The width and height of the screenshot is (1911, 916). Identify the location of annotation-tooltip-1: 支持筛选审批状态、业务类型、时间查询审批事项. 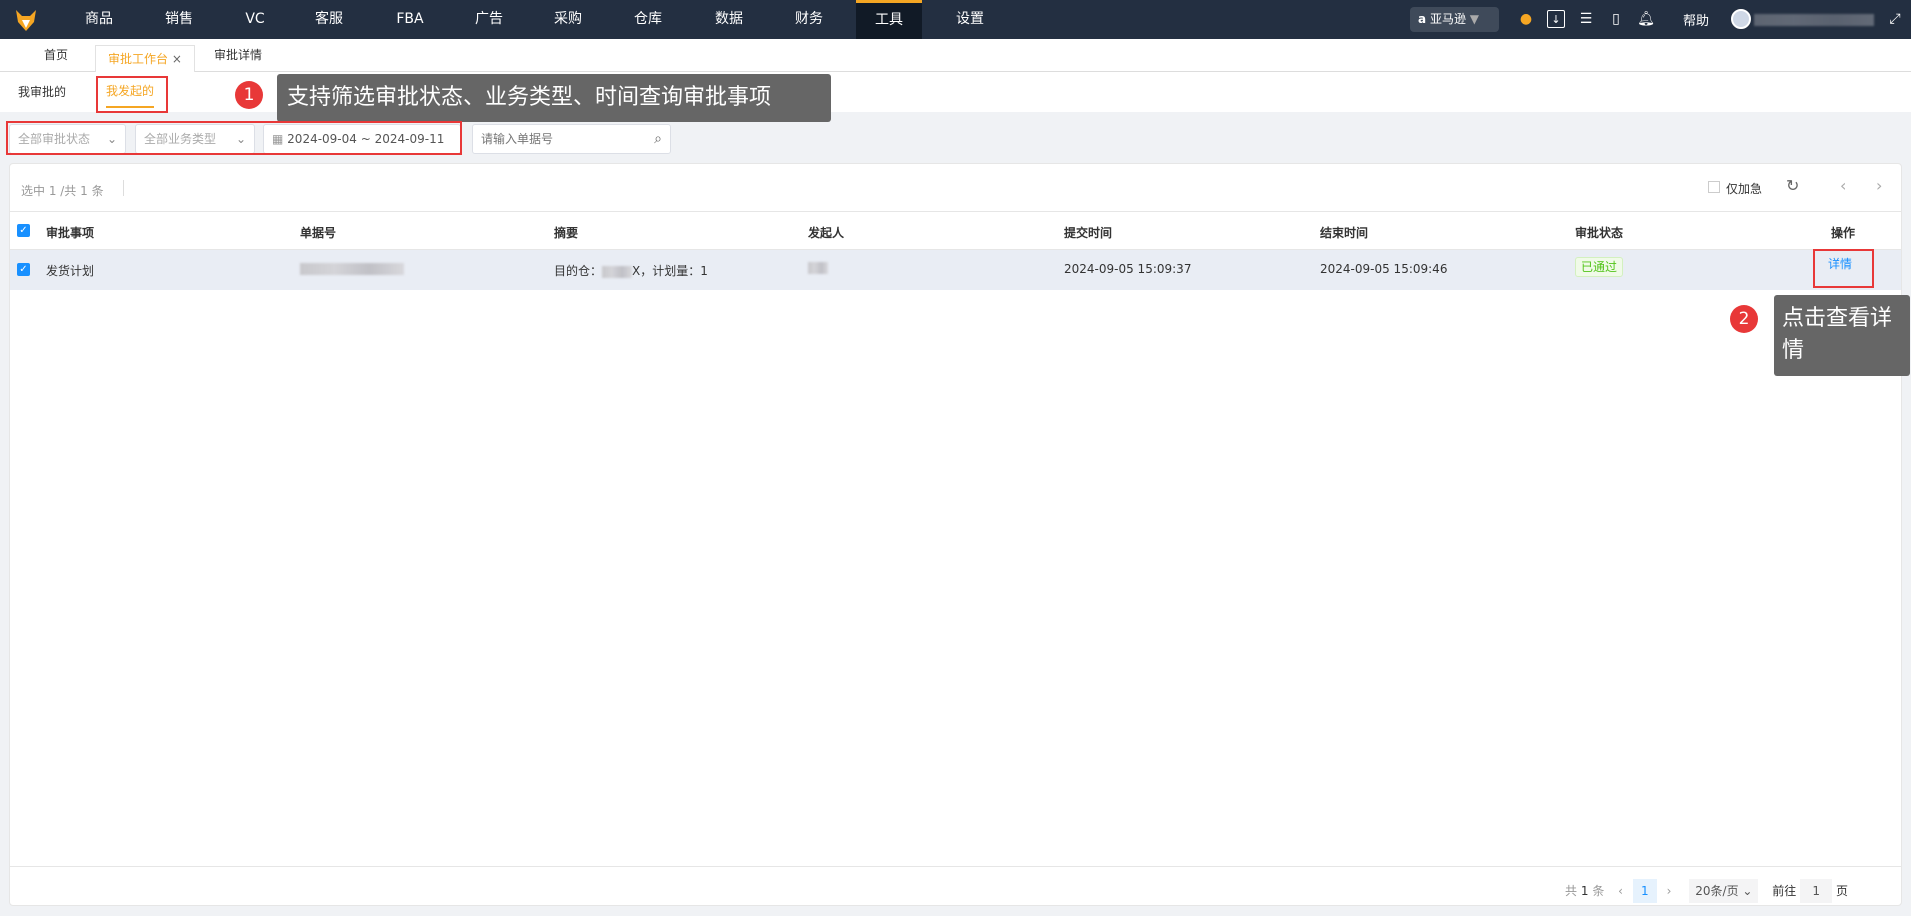
(554, 98).